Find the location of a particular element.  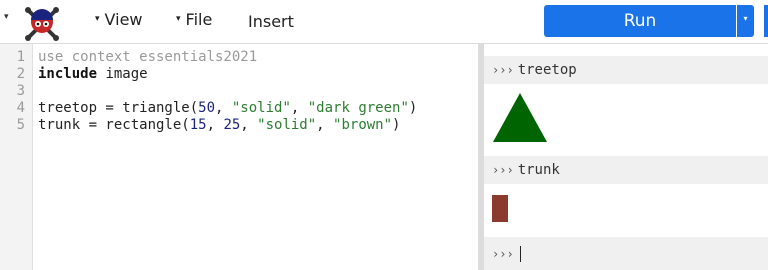

line-number: 3 is located at coordinates (20, 91).